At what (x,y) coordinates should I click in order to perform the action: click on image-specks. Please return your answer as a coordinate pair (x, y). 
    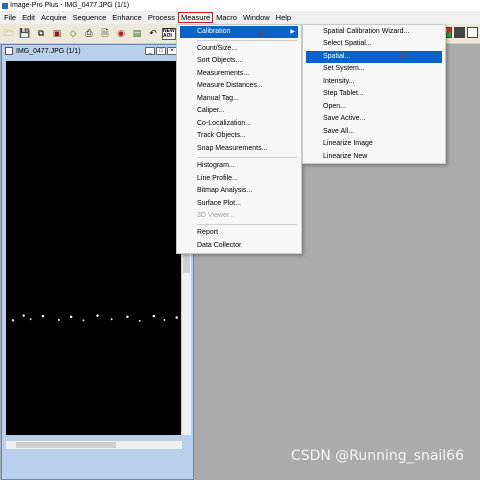
    Looking at the image, I should click on (94, 318).